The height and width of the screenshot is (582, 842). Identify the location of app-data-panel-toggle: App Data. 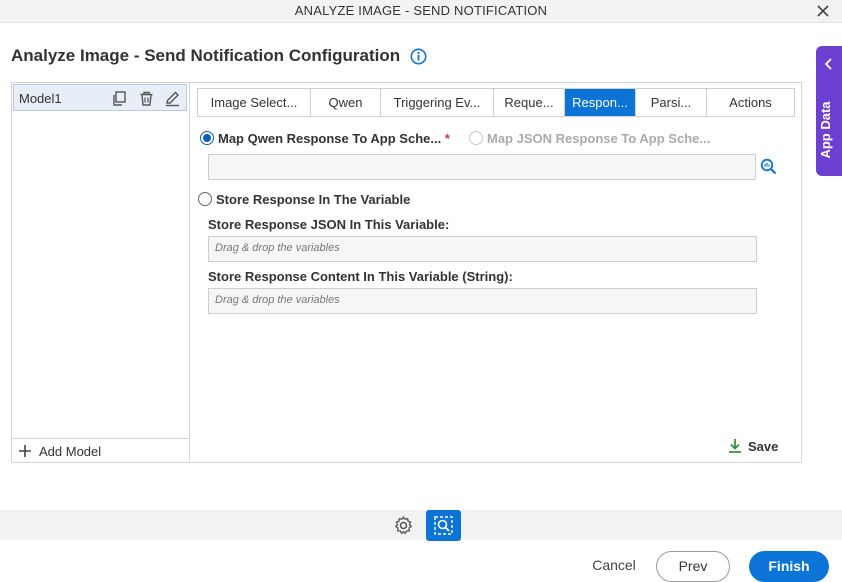
(829, 111).